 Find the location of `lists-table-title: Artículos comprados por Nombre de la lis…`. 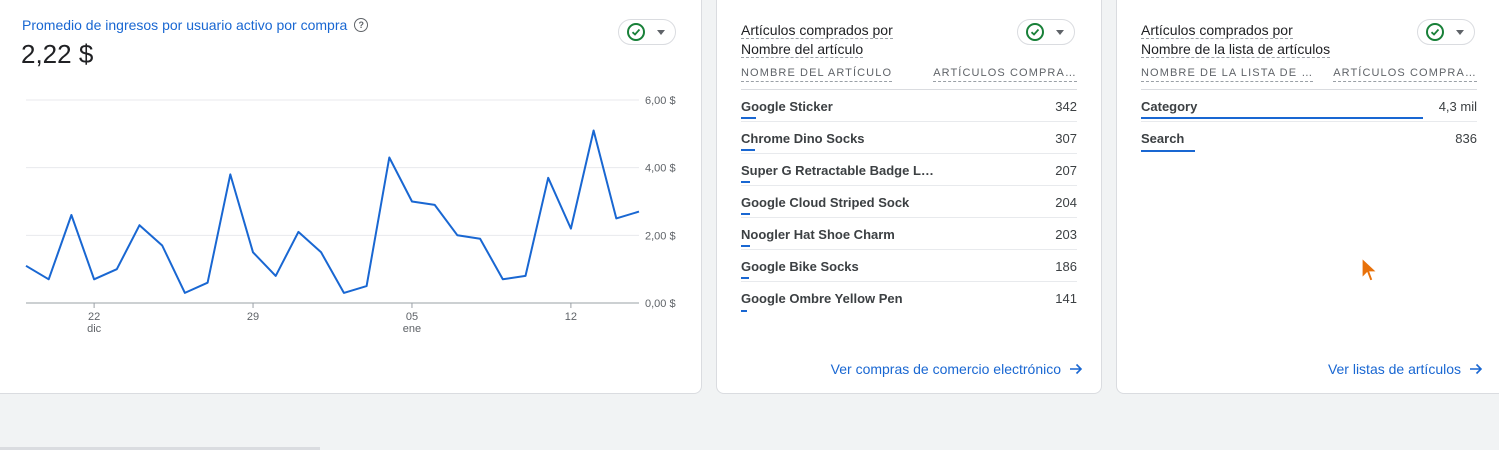

lists-table-title: Artículos comprados por Nombre de la lis… is located at coordinates (1236, 40).